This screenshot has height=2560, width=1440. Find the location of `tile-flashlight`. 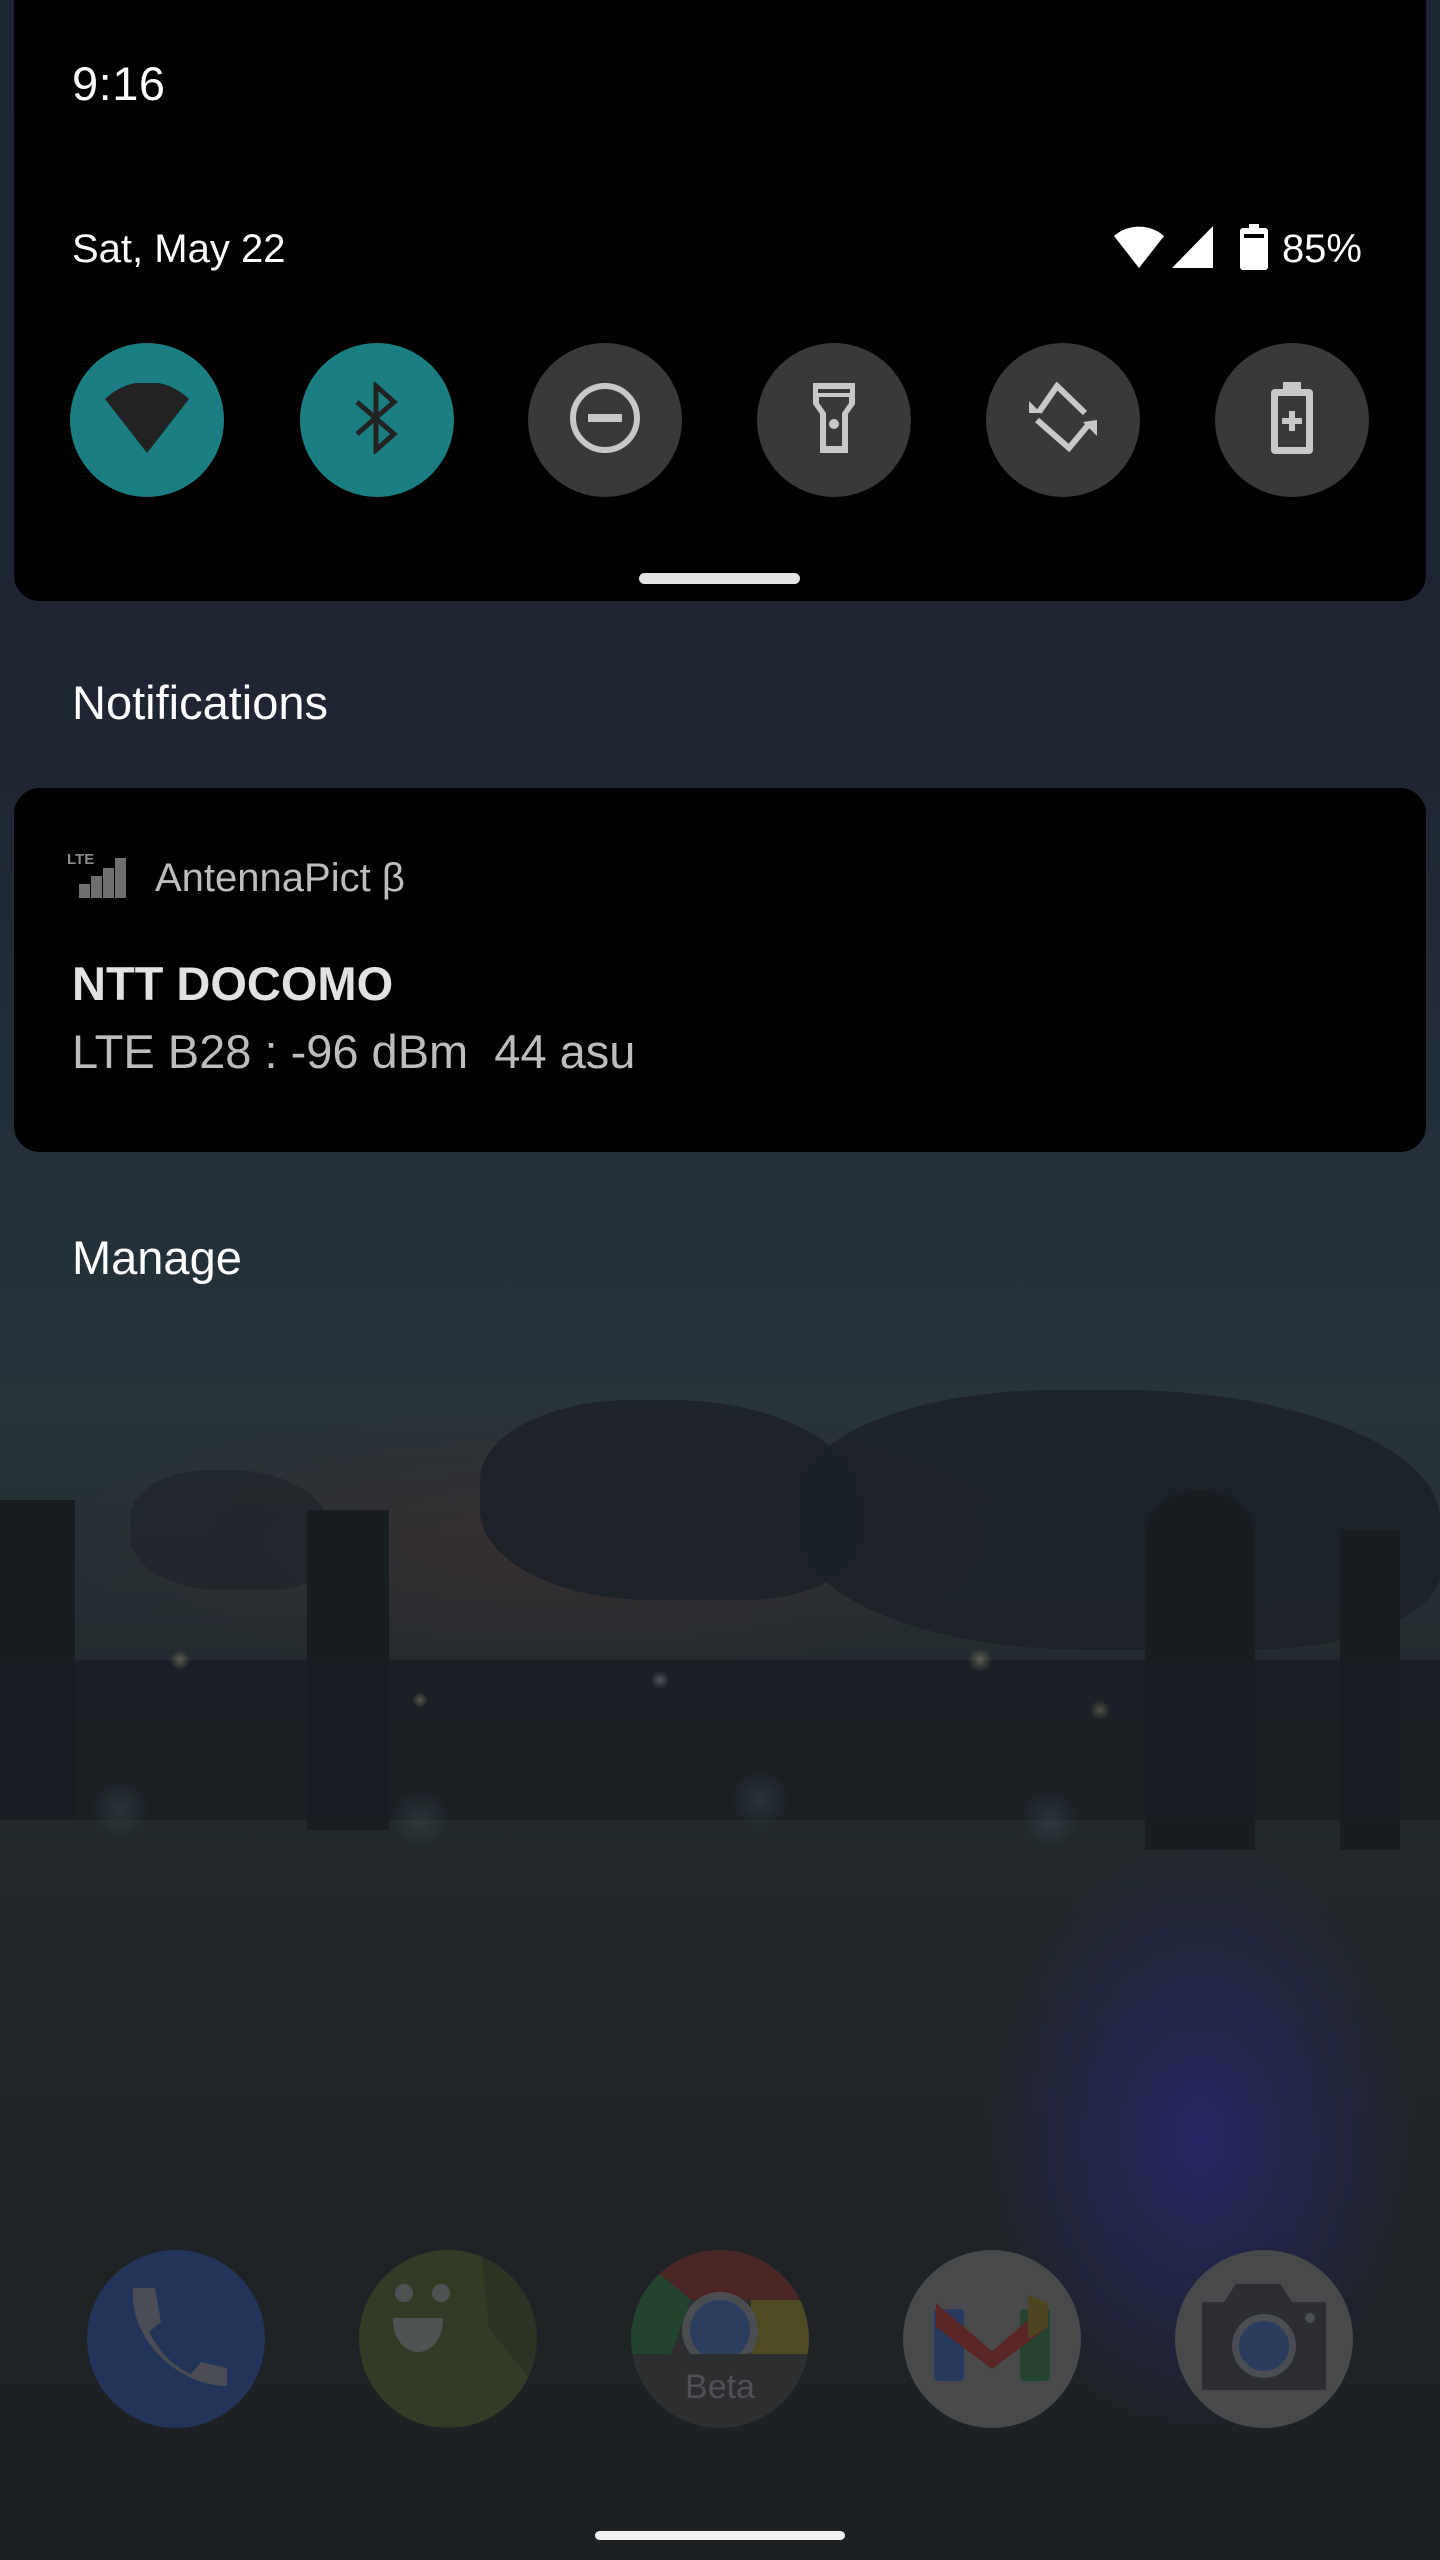

tile-flashlight is located at coordinates (834, 420).